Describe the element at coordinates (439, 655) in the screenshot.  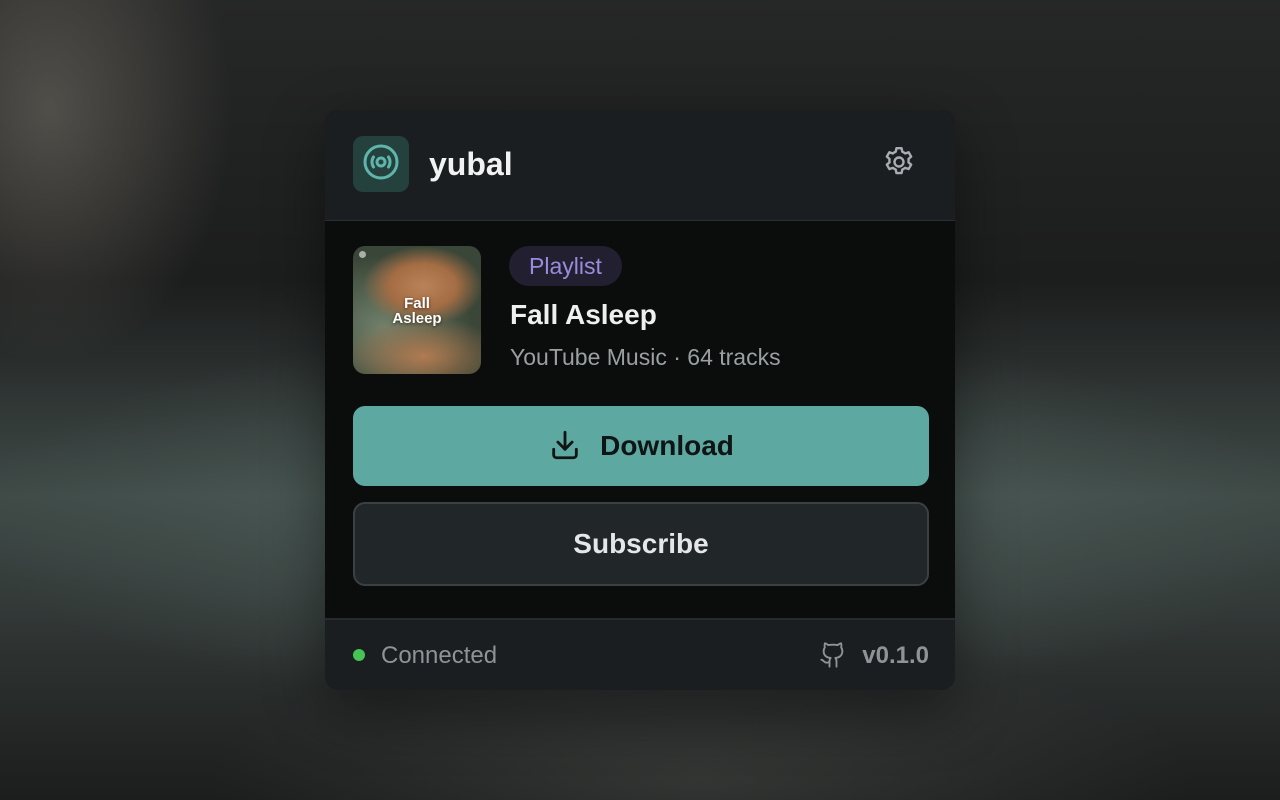
I see `connection-status: Connected` at that location.